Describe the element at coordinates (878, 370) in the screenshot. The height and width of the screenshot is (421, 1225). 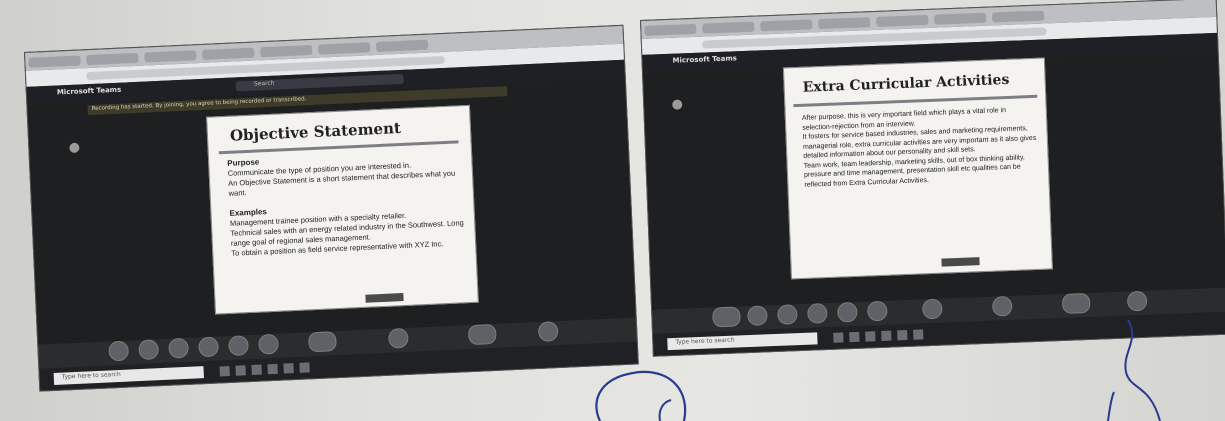
I see `pen-ink-marks` at that location.